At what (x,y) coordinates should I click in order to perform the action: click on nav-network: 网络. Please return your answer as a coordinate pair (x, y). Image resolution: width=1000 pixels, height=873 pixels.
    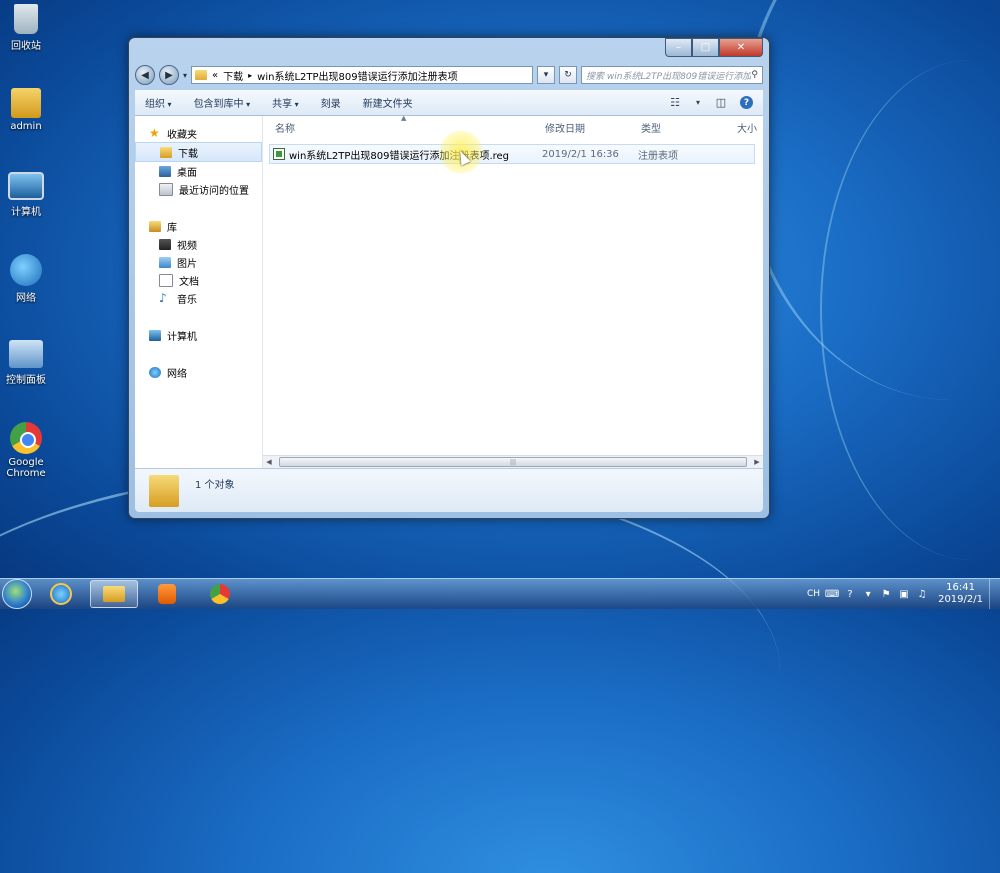
    Looking at the image, I should click on (198, 372).